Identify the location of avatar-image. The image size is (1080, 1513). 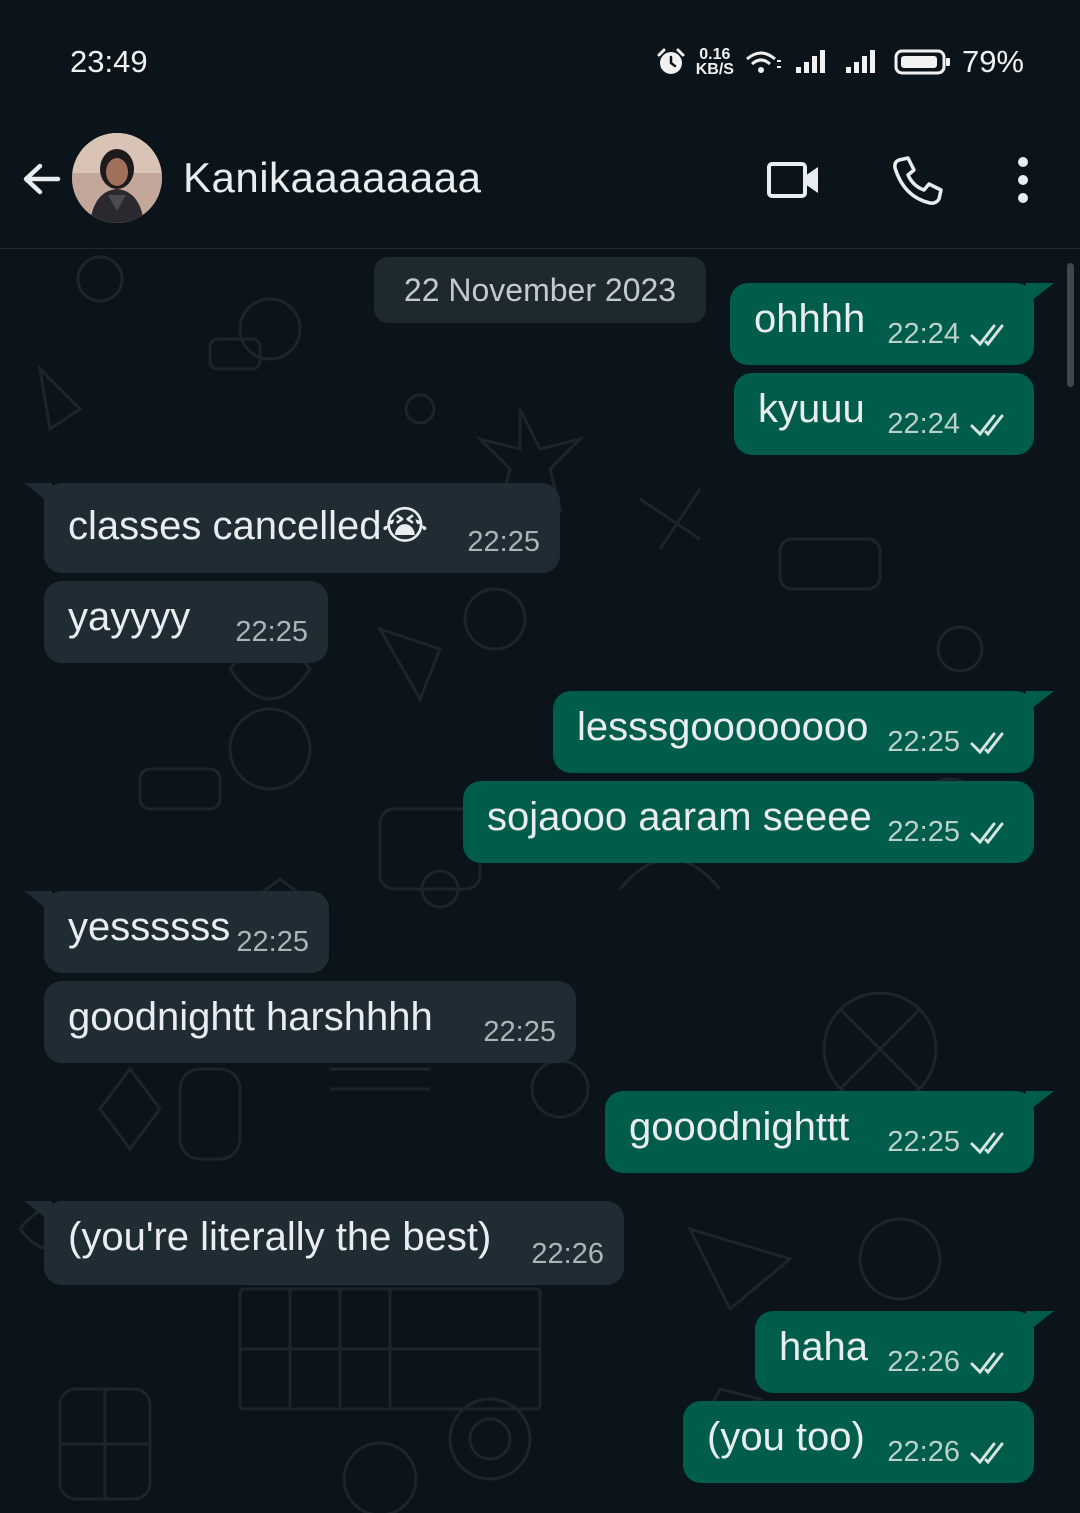
(117, 178).